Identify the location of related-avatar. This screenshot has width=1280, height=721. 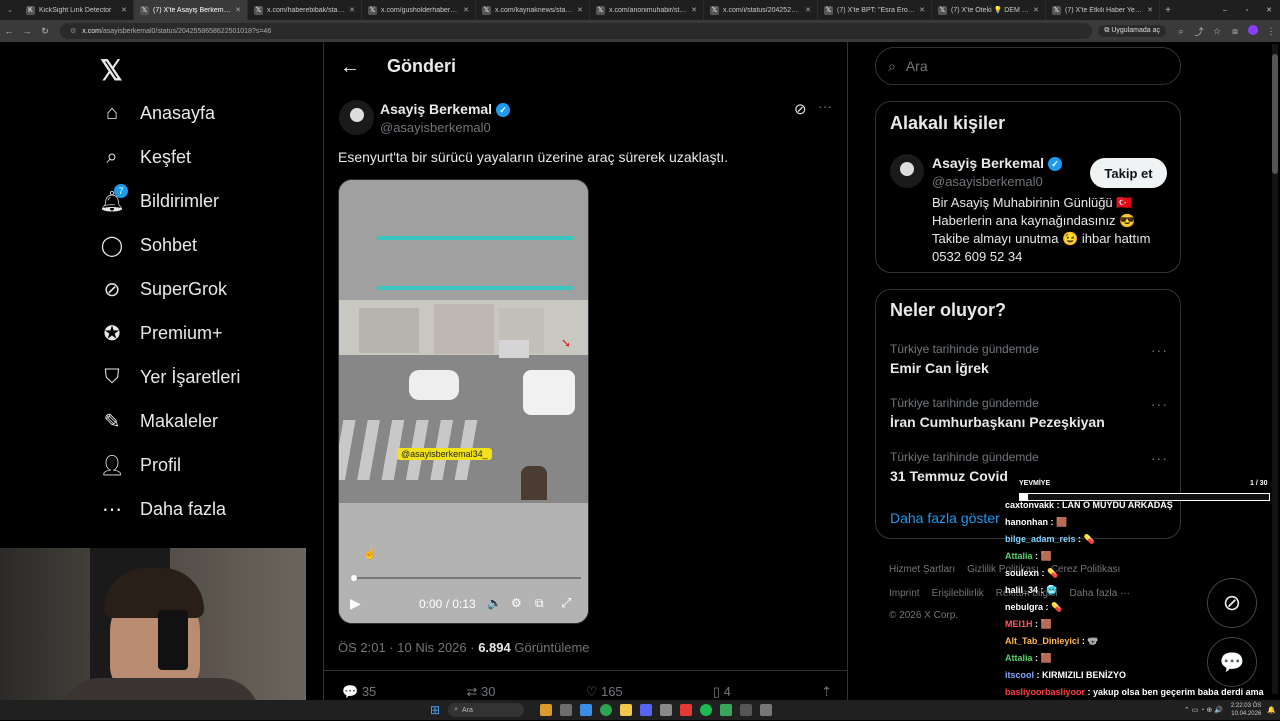
(907, 171).